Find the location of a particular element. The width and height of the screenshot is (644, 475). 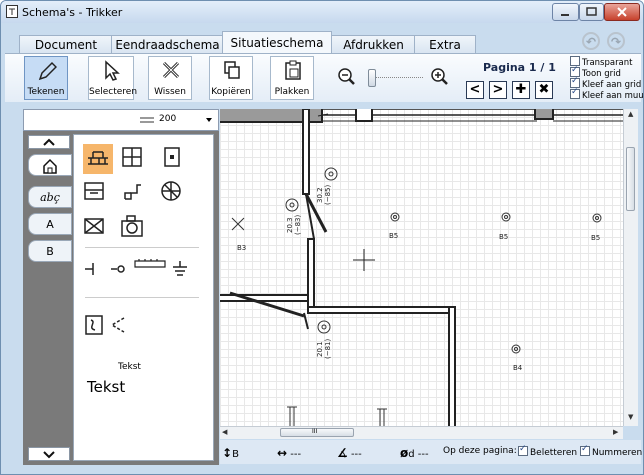

side-tab-text: abç is located at coordinates (50, 197).